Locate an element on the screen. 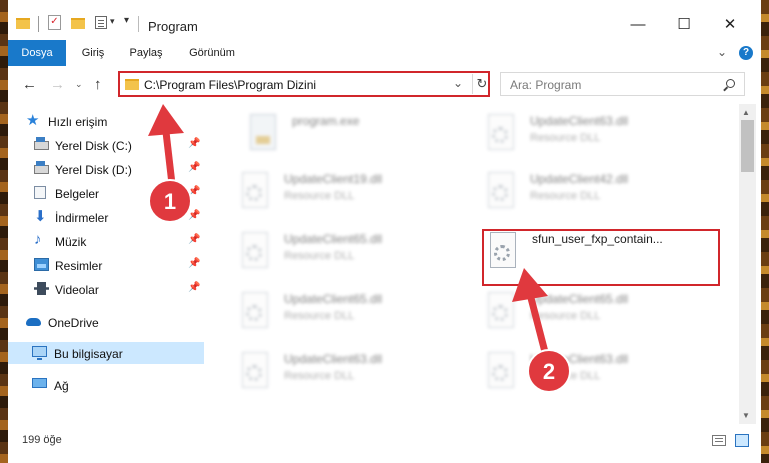  search-input: Ara: Program is located at coordinates (622, 84).